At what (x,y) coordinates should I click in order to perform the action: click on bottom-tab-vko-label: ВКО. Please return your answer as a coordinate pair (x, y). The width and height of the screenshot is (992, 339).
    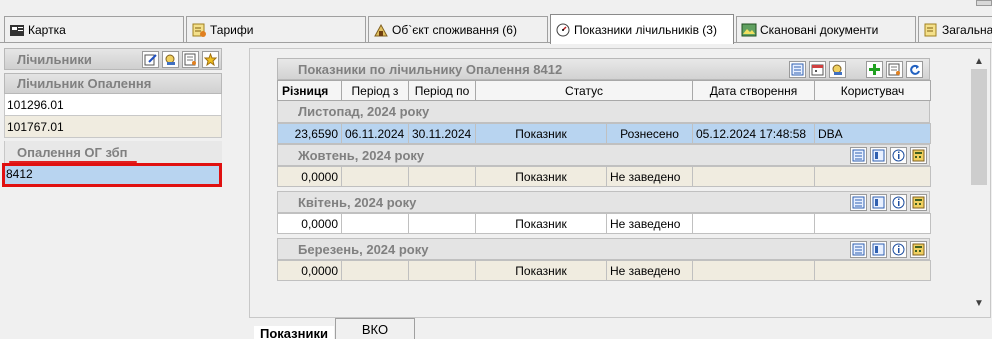
    Looking at the image, I should click on (375, 329).